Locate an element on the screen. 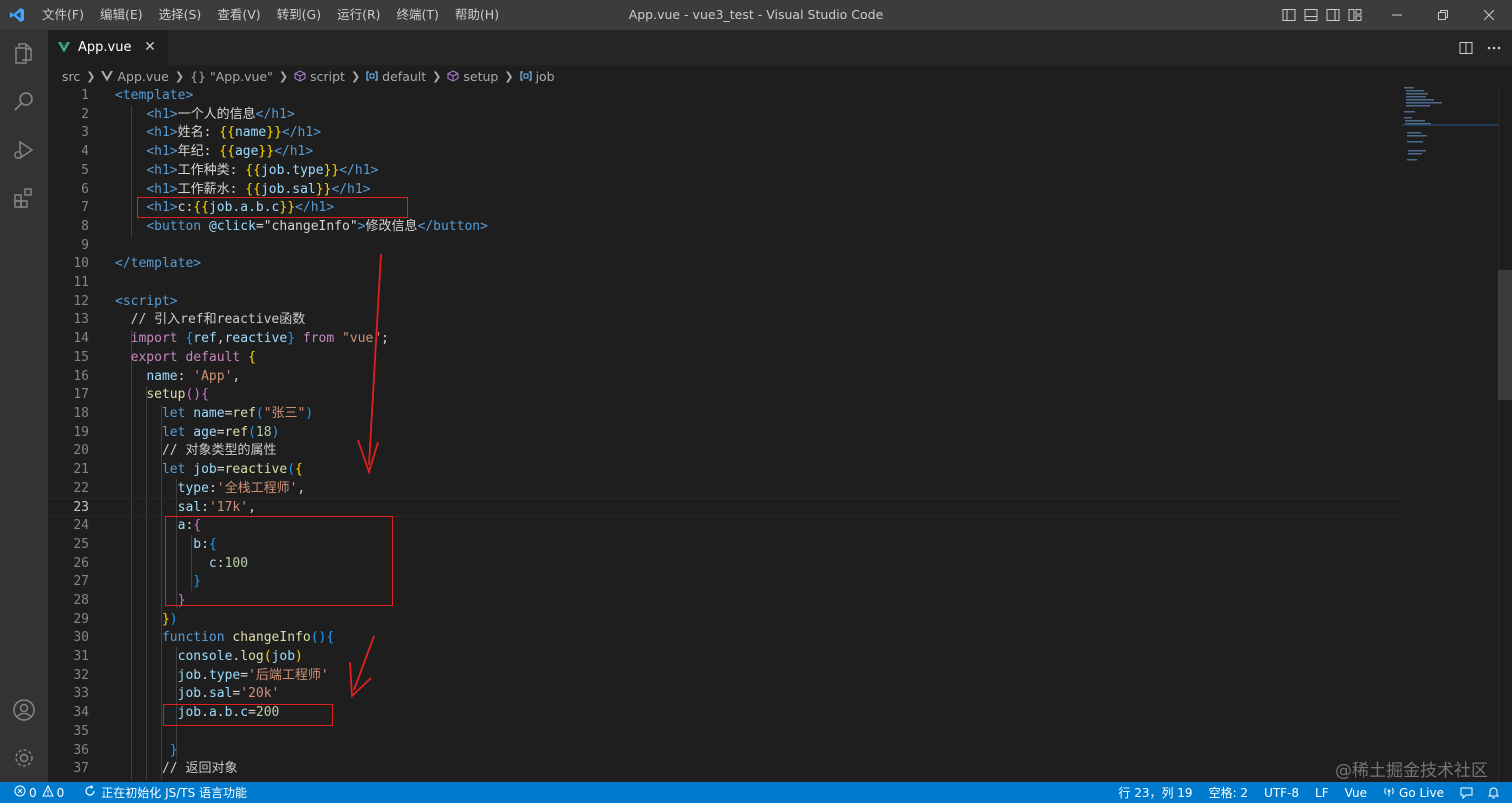  problems-indicator: 0 0 is located at coordinates (35, 792).